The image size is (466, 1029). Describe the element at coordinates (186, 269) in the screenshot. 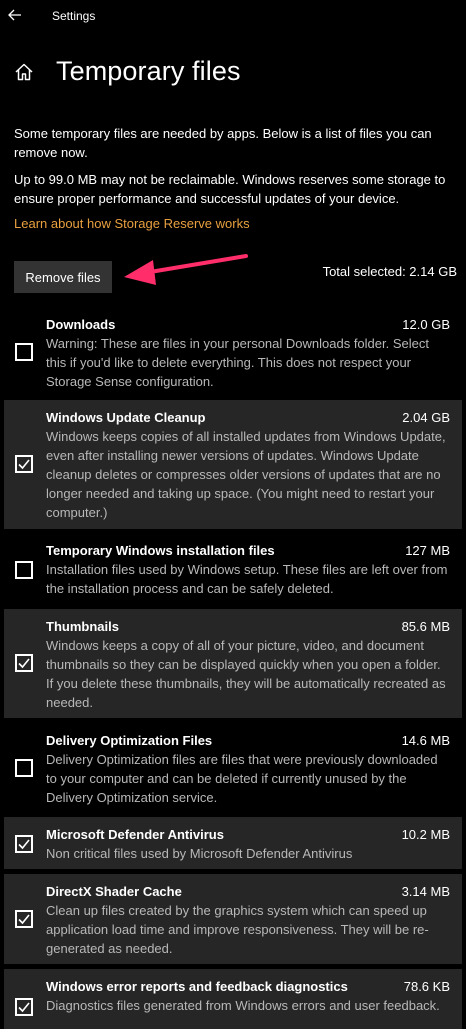

I see `annotation-arrow-icon` at that location.